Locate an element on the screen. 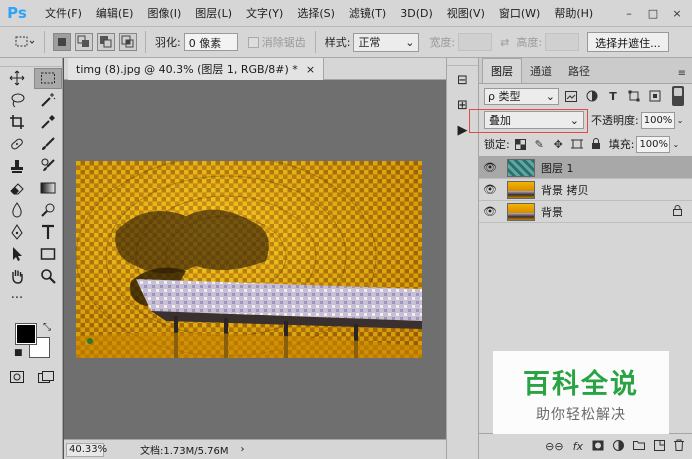 This screenshot has height=459, width=692. lock-row: 锁定: ✎ ✥ 填充: 100% ⌄ is located at coordinates (585, 144).